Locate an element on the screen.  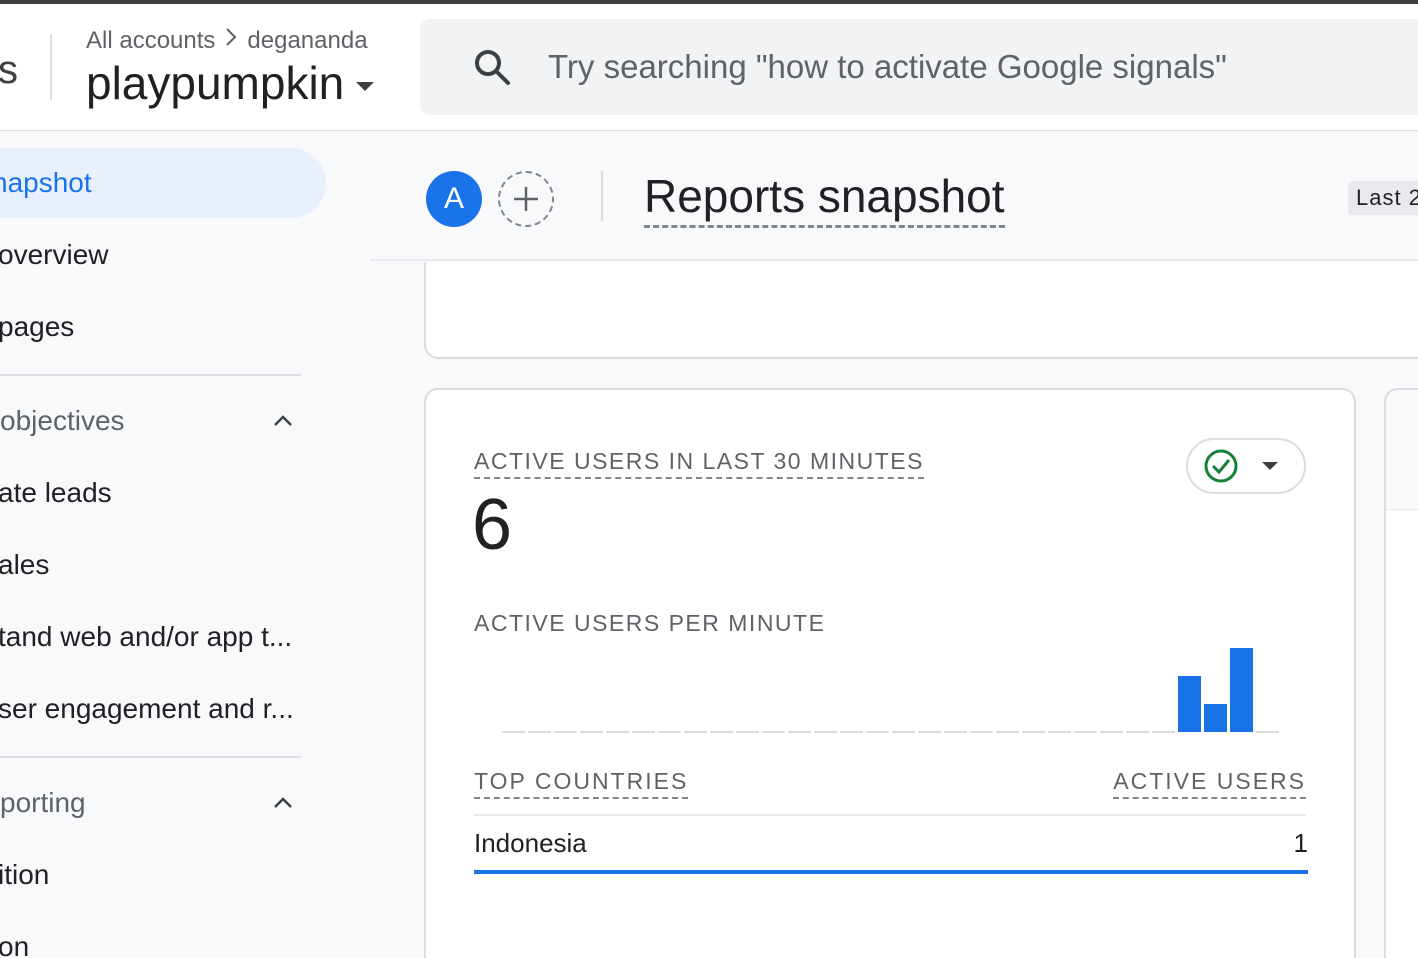
check-circle-icon is located at coordinates (1221, 466).